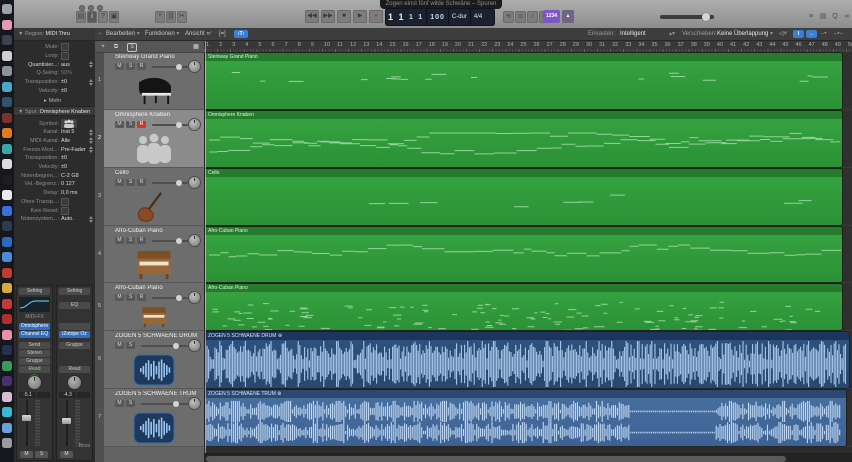 Image resolution: width=852 pixels, height=462 pixels. What do you see at coordinates (34, 353) in the screenshot?
I see `strip-row-button: Stereo` at bounding box center [34, 353].